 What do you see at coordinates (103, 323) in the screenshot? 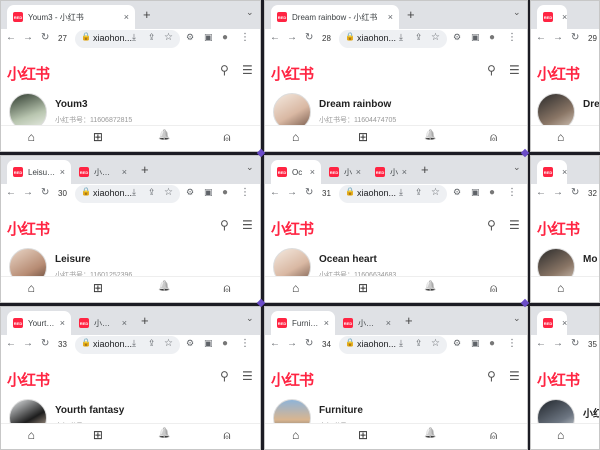
I see `tab-inactive: RED 小红书创作 ×` at bounding box center [103, 323].